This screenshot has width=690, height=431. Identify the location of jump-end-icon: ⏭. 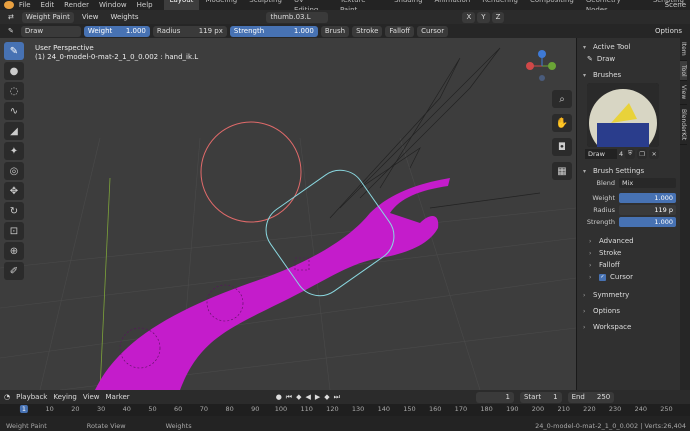
(337, 397).